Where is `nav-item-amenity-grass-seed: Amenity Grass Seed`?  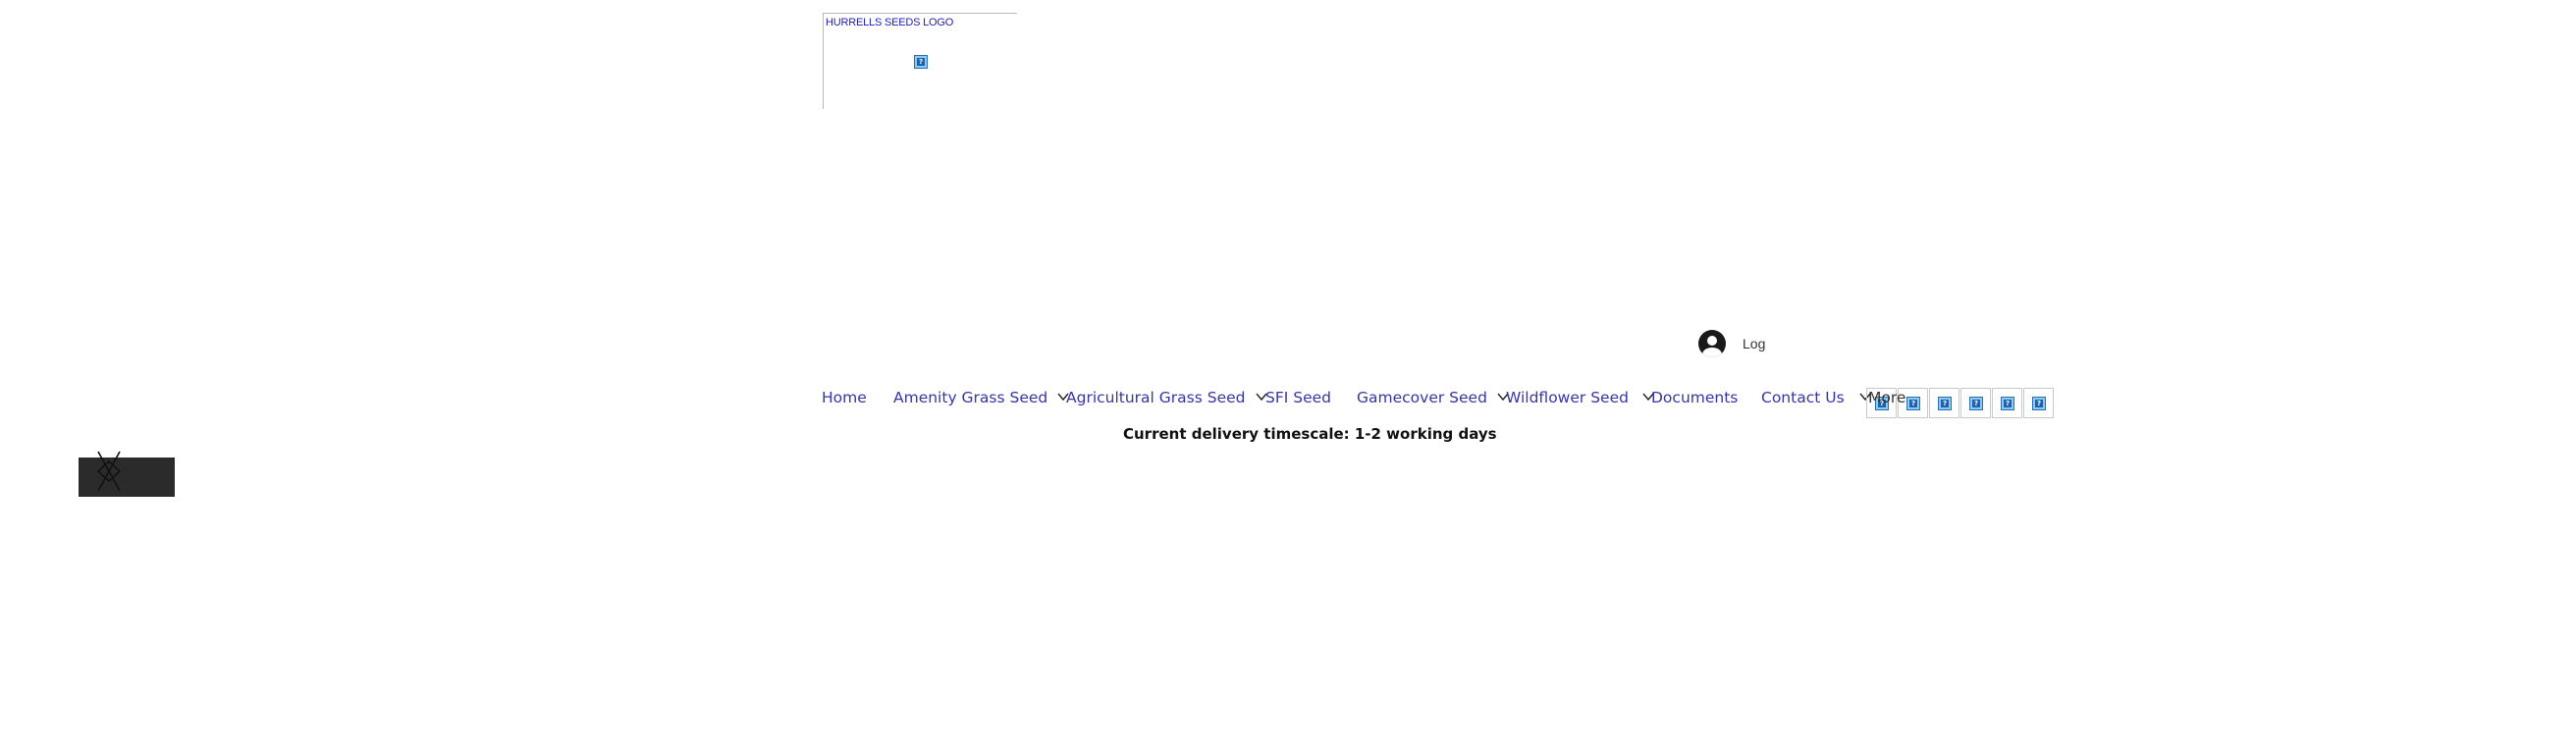
nav-item-amenity-grass-seed: Amenity Grass Seed is located at coordinates (970, 397).